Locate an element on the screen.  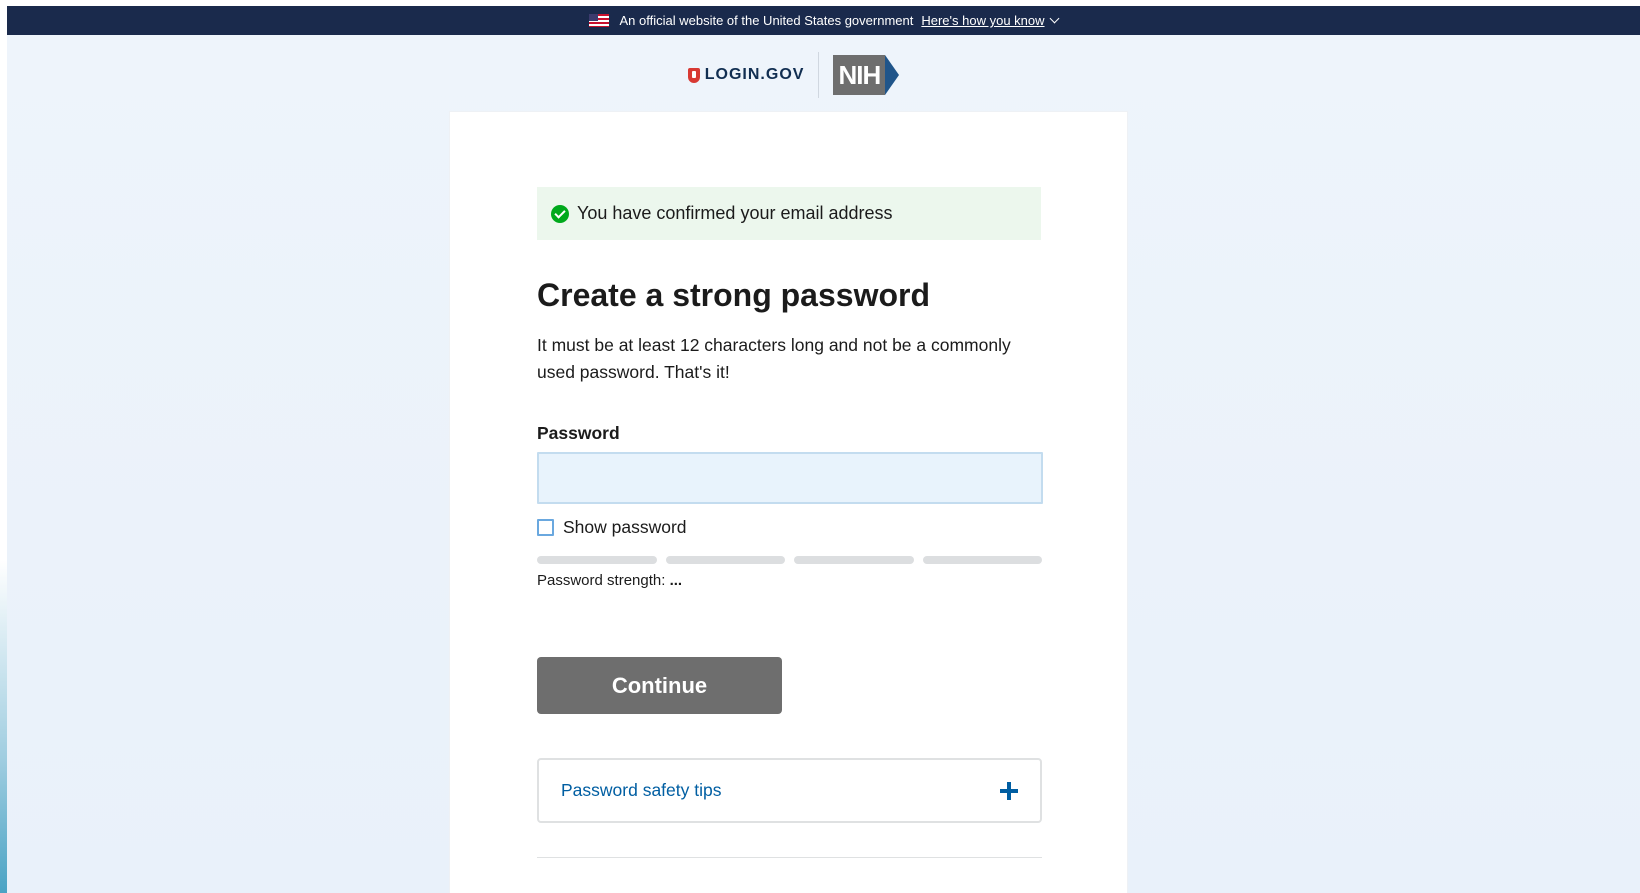
show-password-checkbox is located at coordinates (545, 527).